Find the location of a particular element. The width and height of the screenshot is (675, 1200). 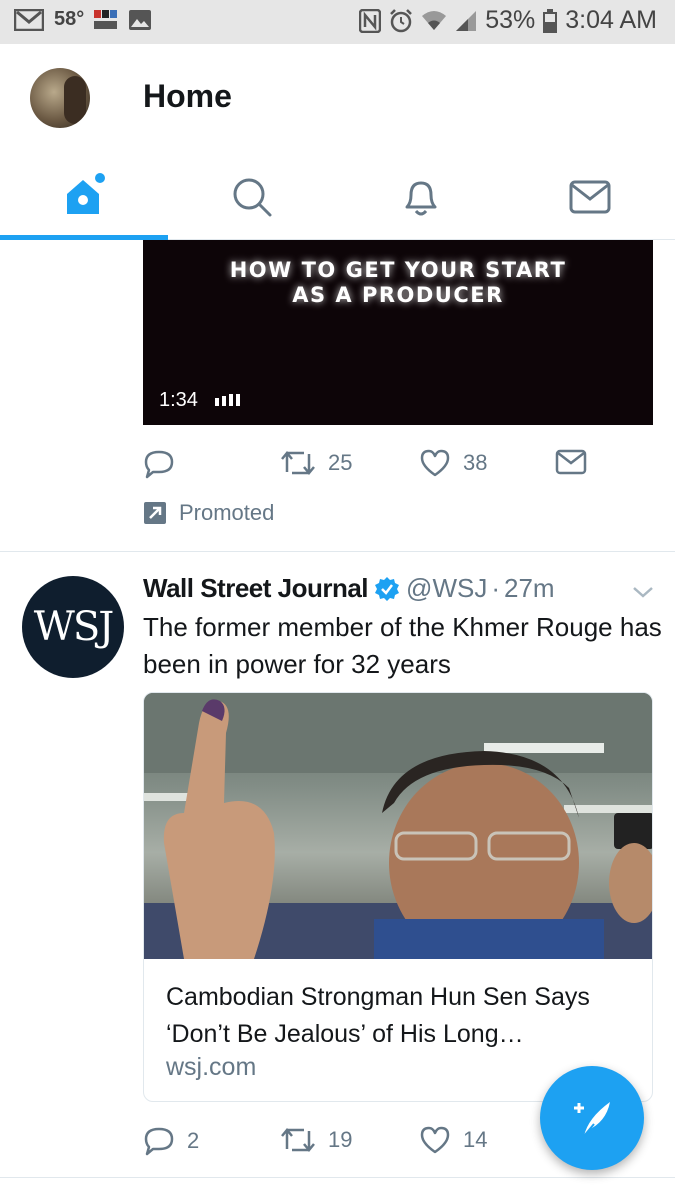

card-domain: wsj.com is located at coordinates (211, 1067).